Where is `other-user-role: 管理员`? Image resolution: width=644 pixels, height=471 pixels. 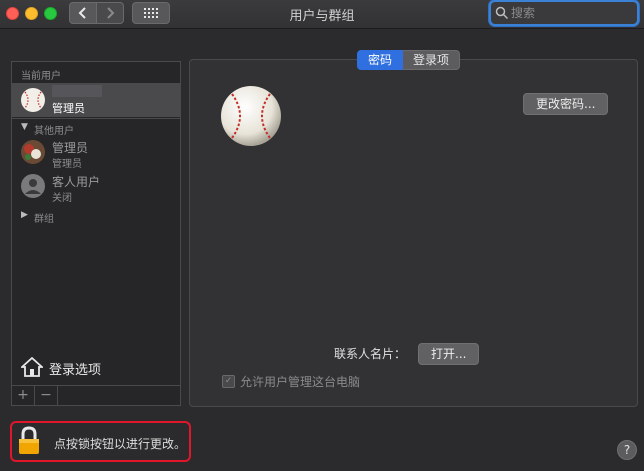 other-user-role: 管理员 is located at coordinates (67, 164).